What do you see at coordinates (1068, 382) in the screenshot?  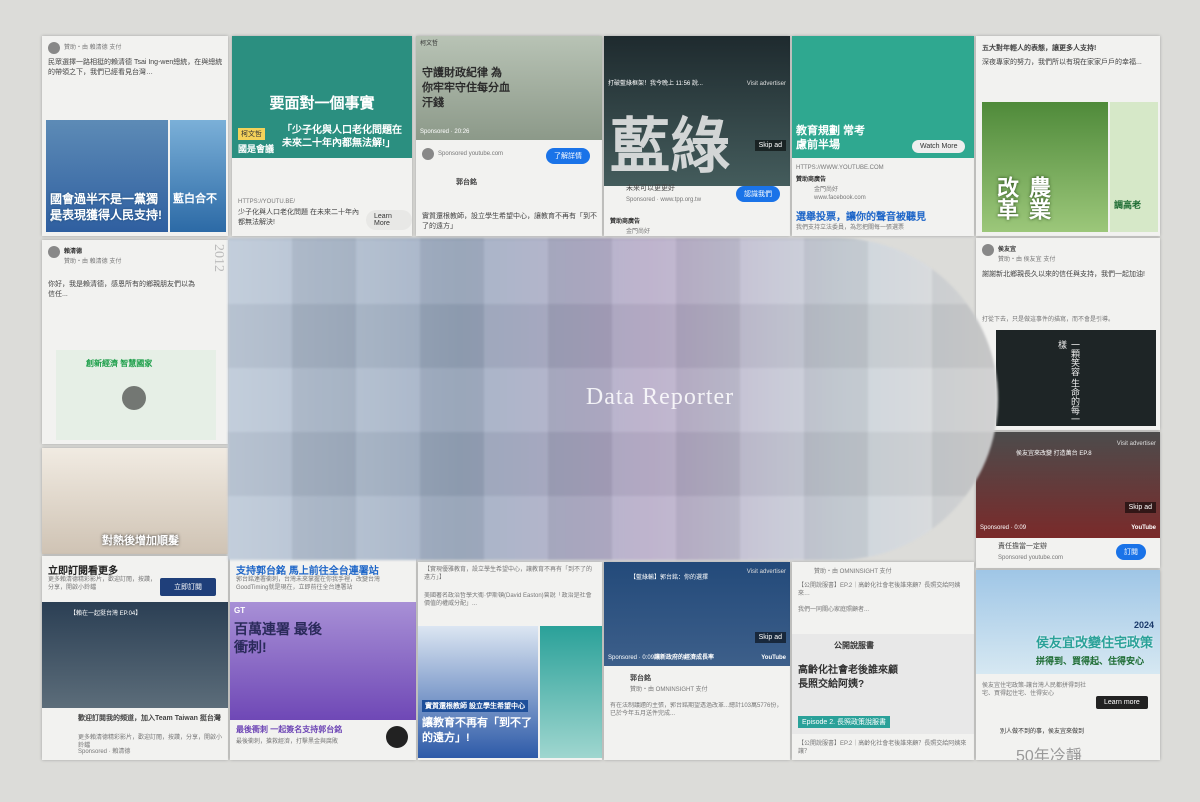 I see `poster-text: 一顆笑容 生命的每一樣` at bounding box center [1068, 382].